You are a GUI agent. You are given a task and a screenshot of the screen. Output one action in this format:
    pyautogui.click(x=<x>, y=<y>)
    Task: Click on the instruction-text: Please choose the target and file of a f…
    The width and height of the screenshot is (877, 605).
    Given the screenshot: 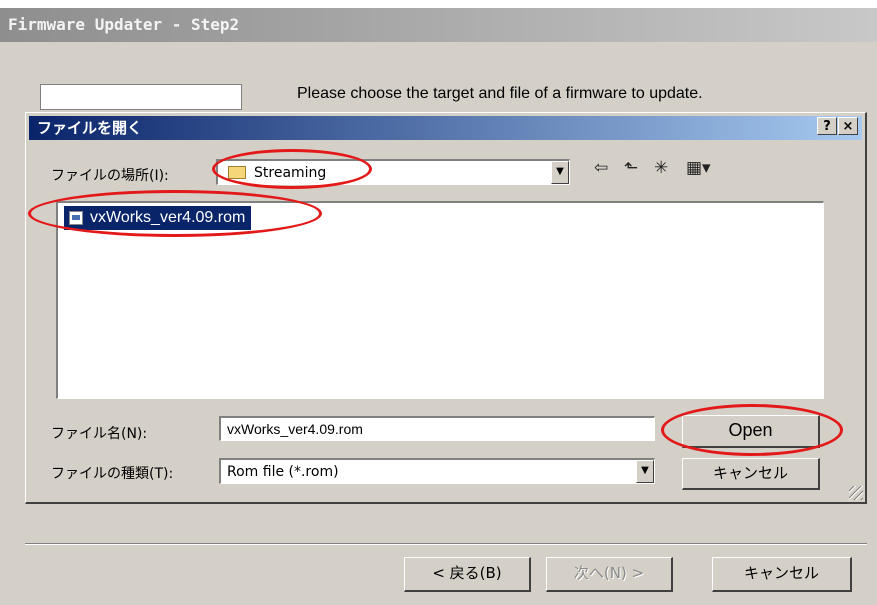 What is the action you would take?
    pyautogui.click(x=500, y=93)
    